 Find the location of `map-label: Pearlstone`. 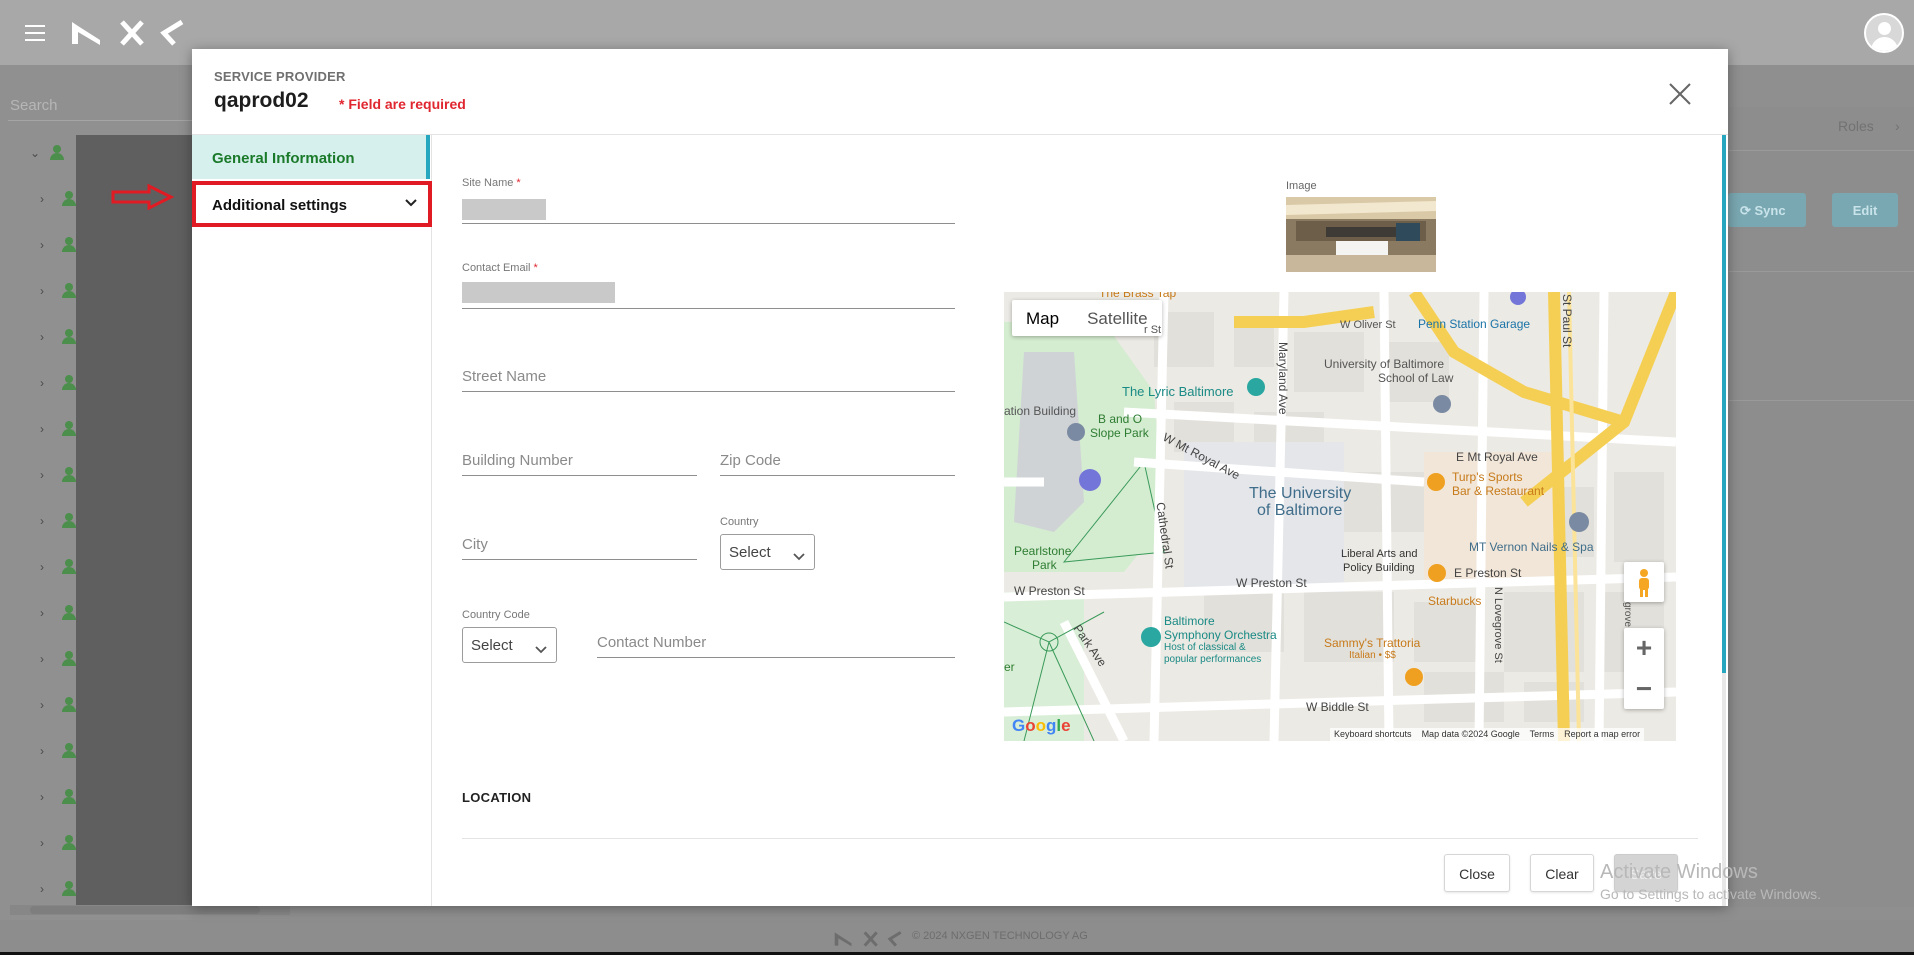

map-label: Pearlstone is located at coordinates (1043, 551).